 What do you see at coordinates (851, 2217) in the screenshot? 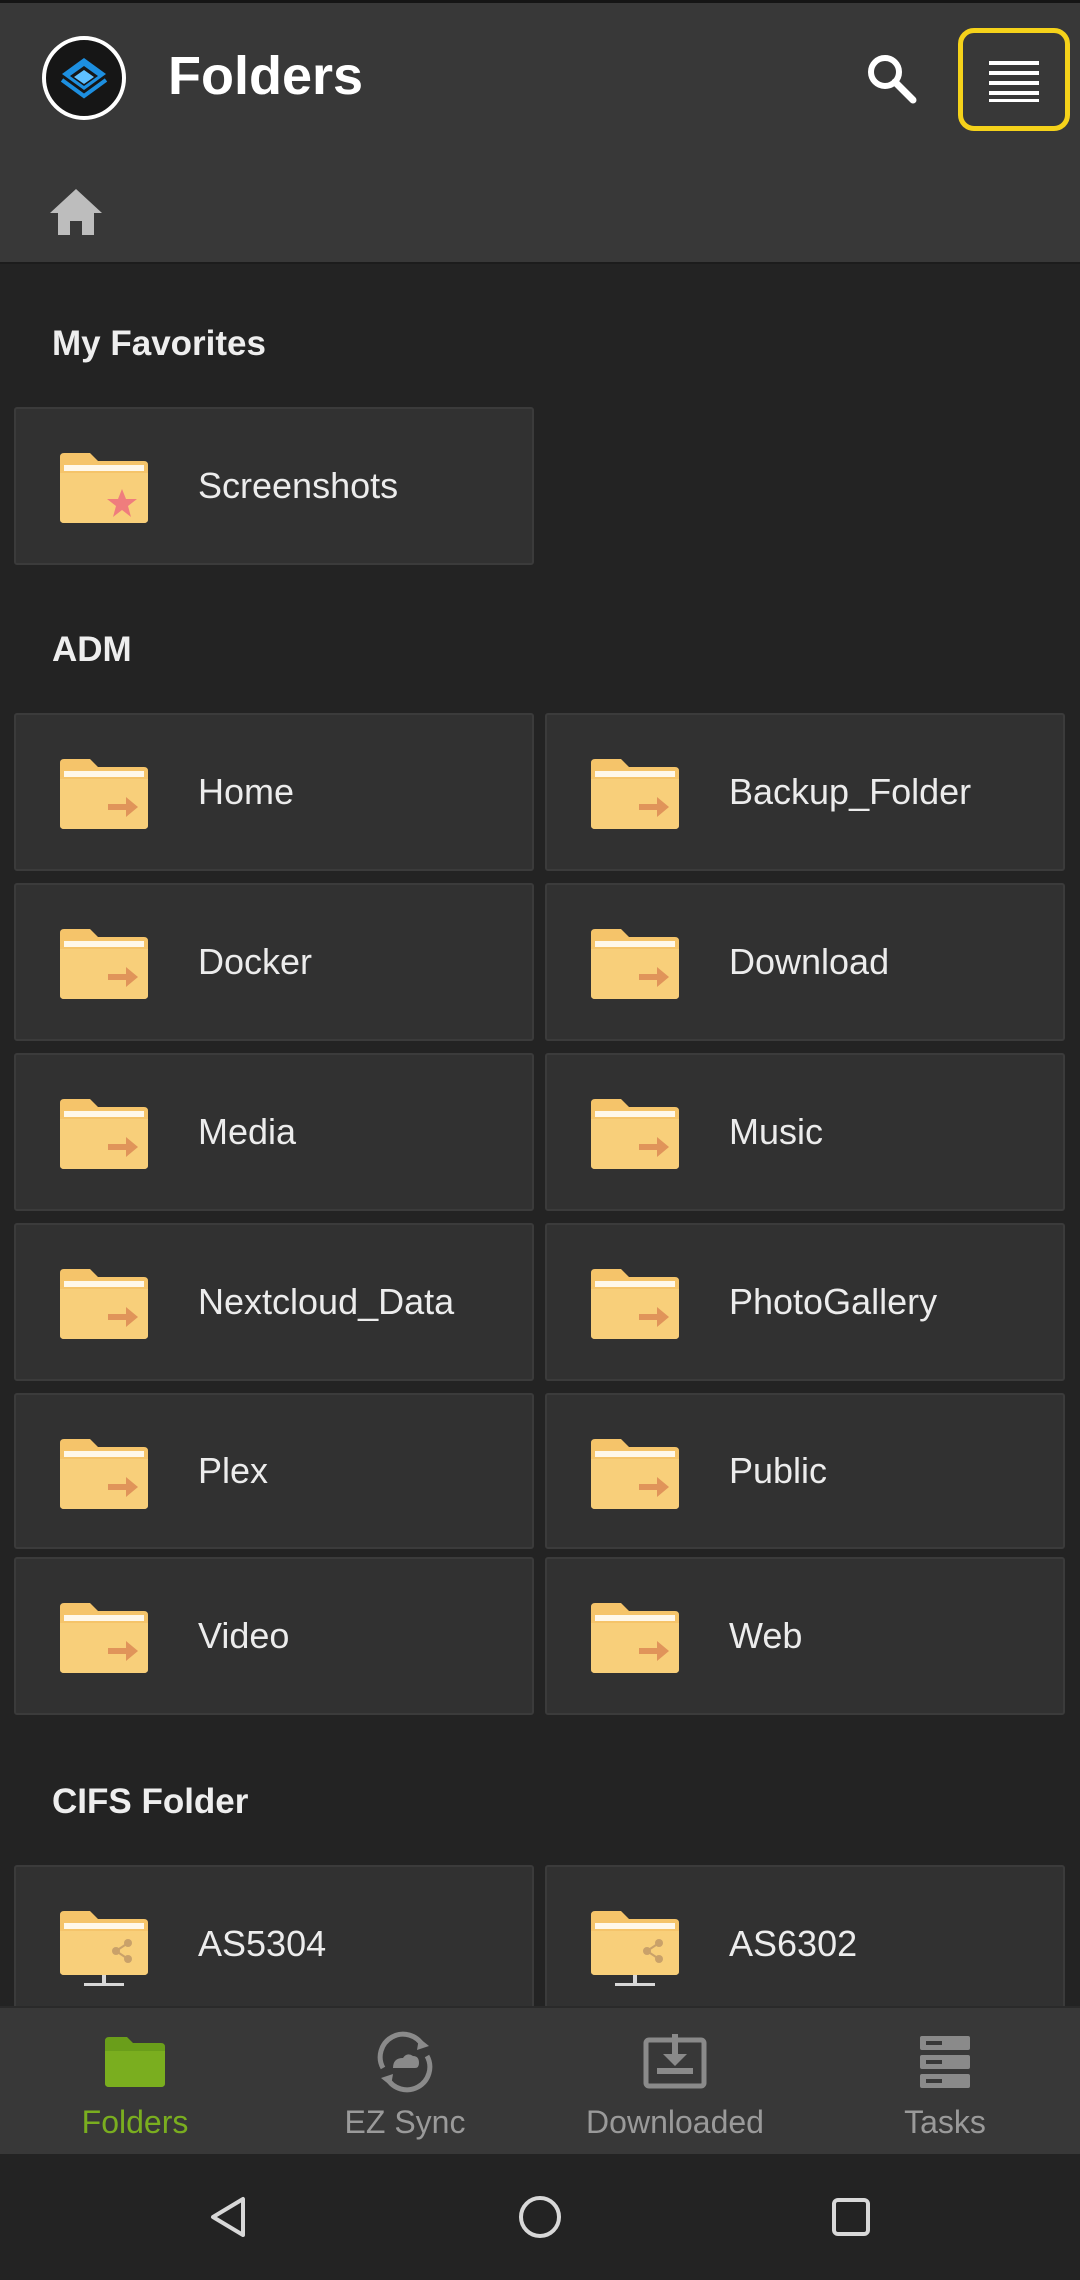
I see `recents-icon` at bounding box center [851, 2217].